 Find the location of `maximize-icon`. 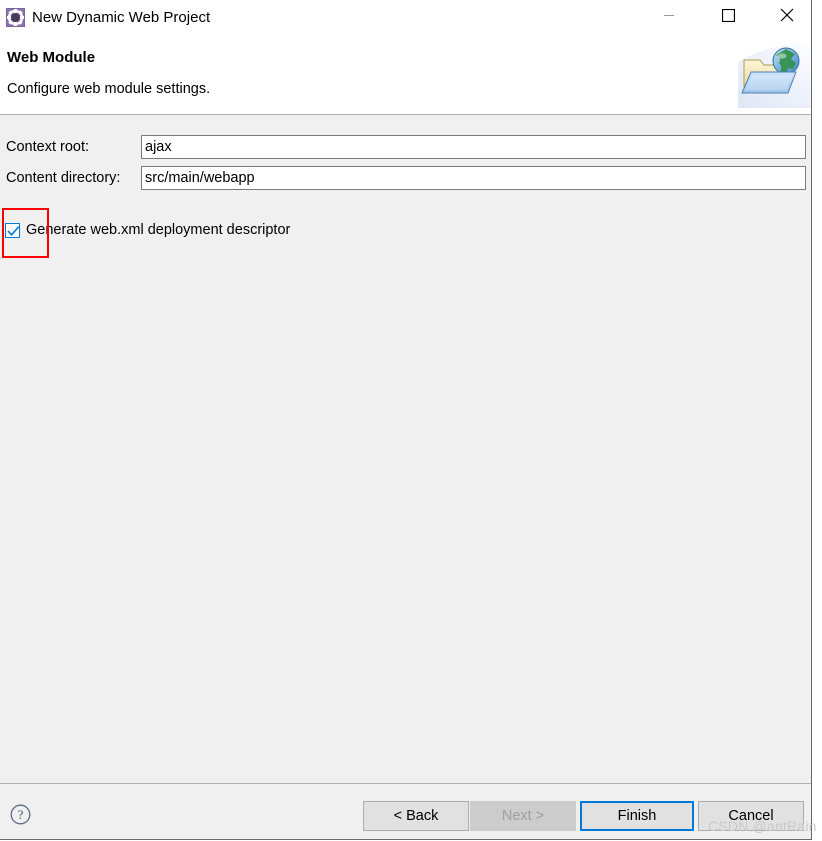

maximize-icon is located at coordinates (728, 15).